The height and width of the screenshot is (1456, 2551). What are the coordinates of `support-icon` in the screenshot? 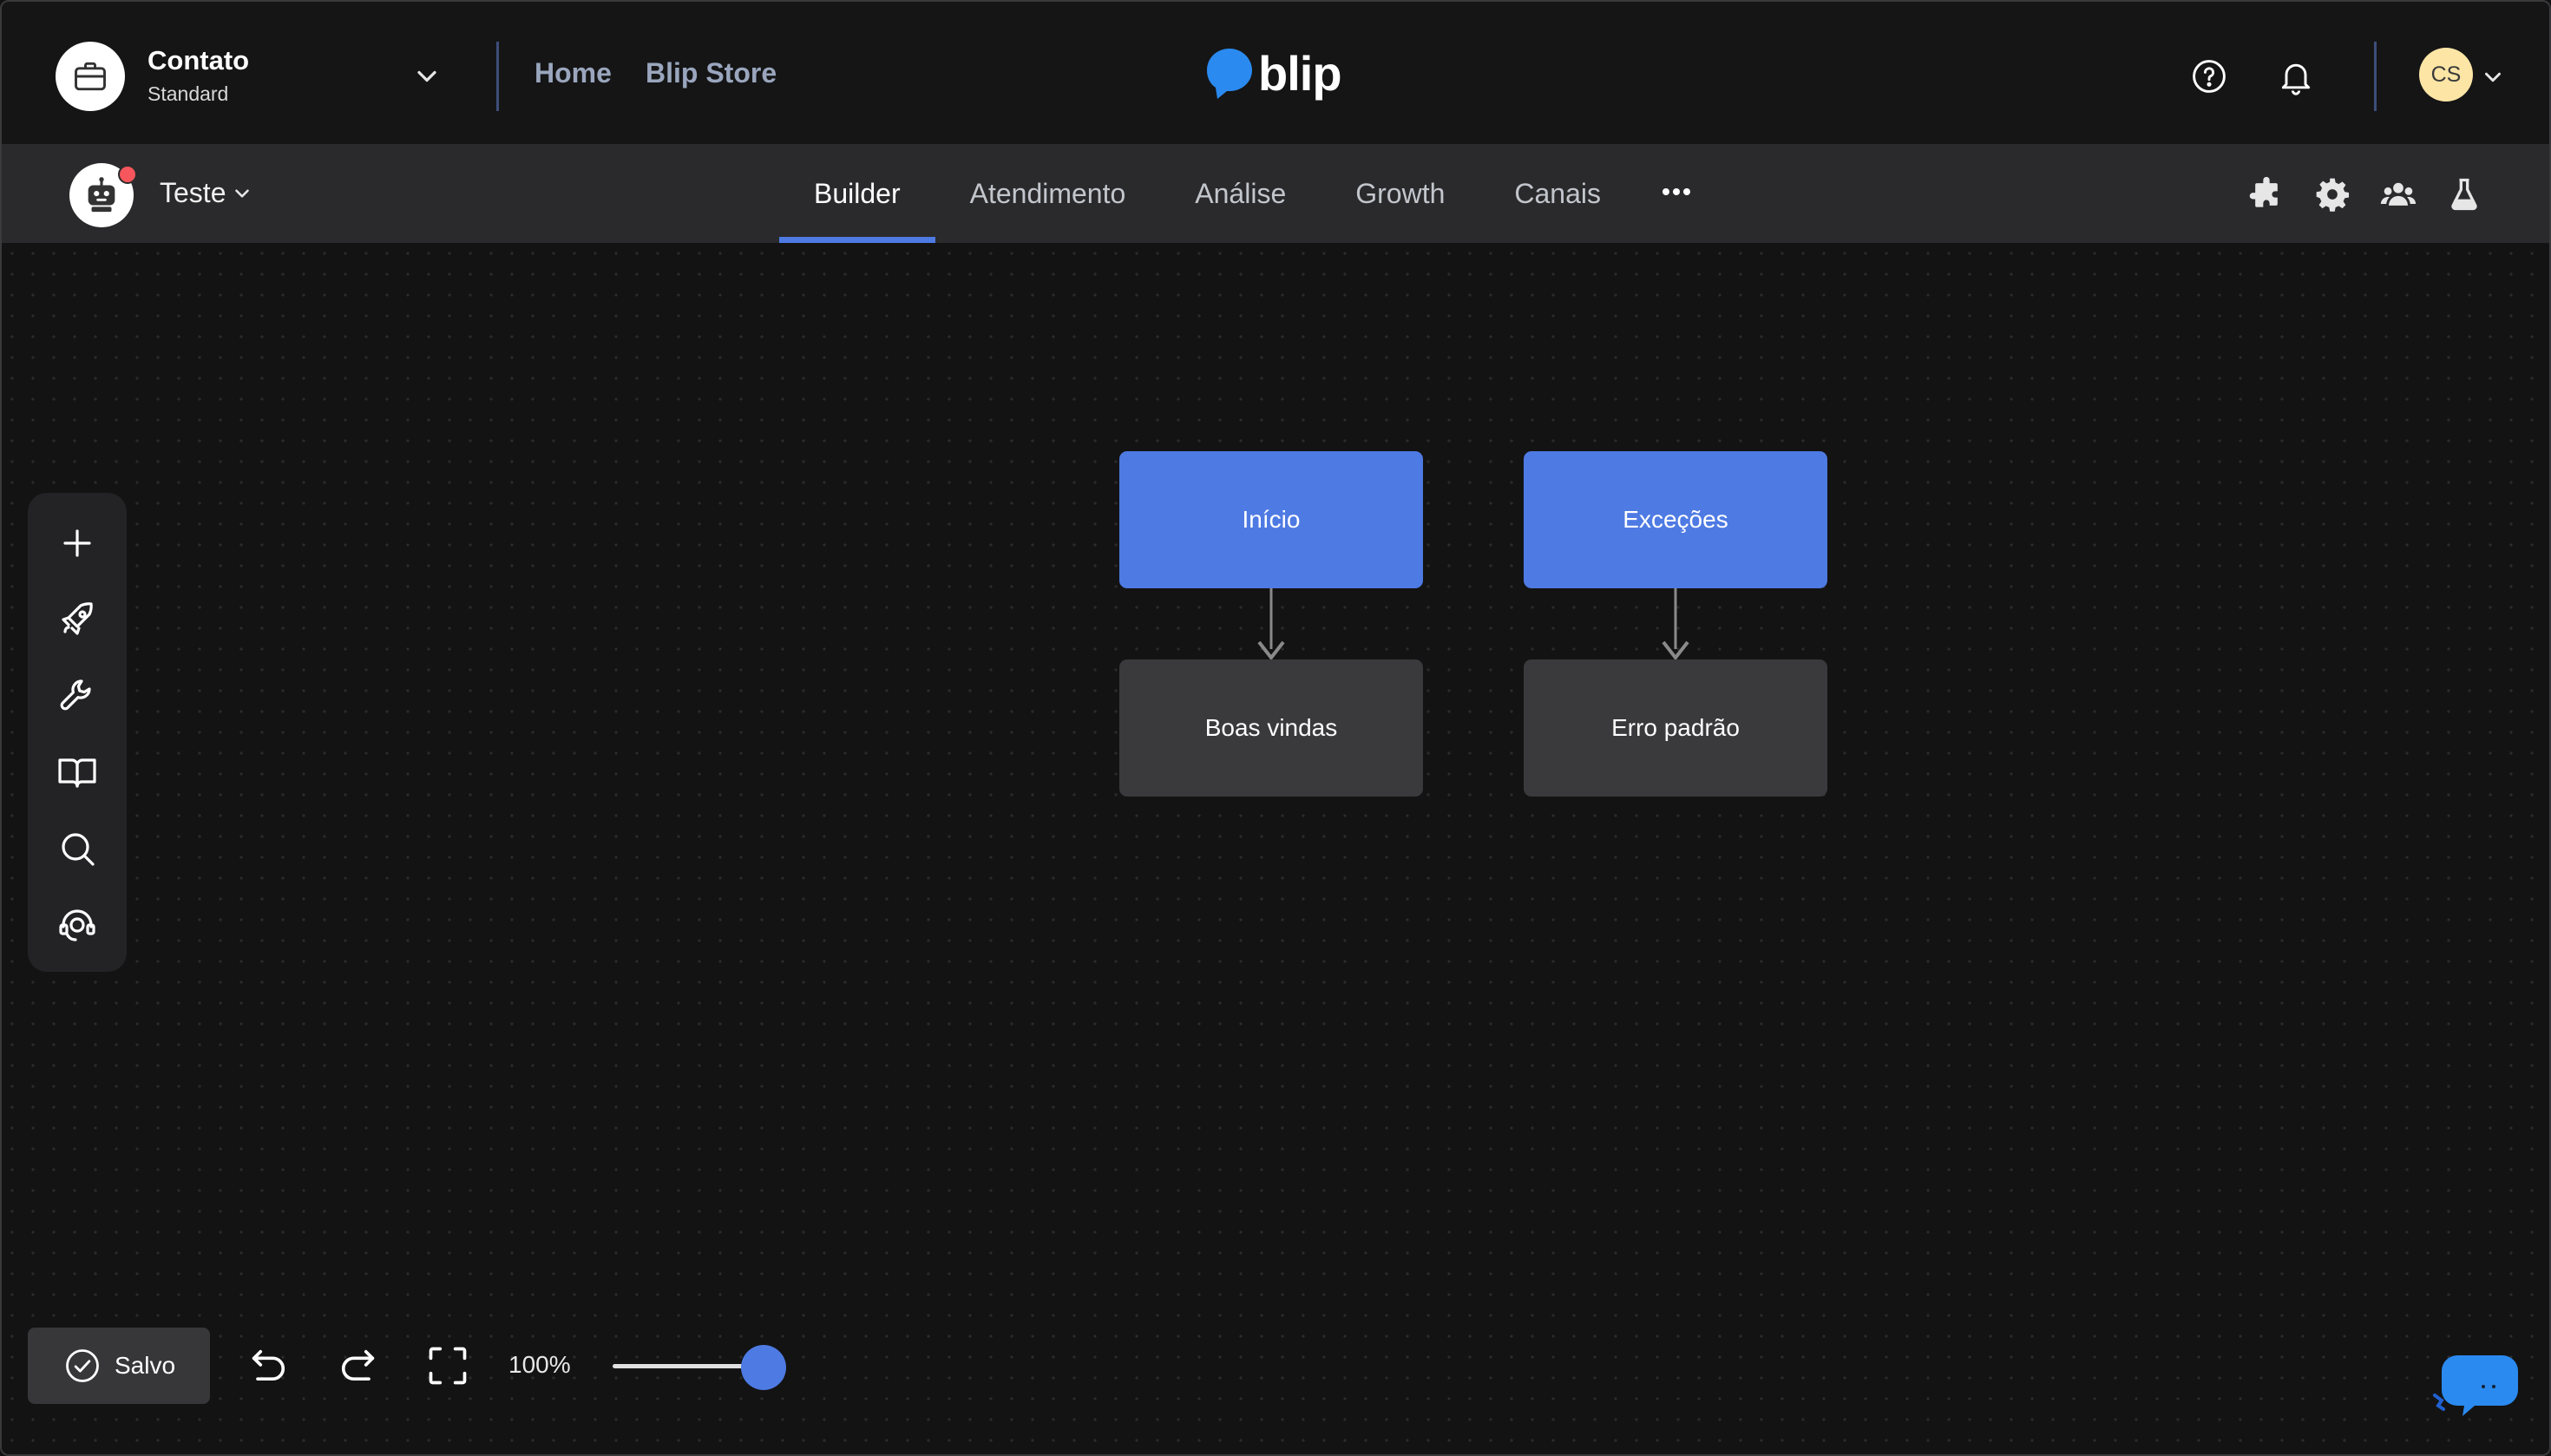 It's located at (77, 925).